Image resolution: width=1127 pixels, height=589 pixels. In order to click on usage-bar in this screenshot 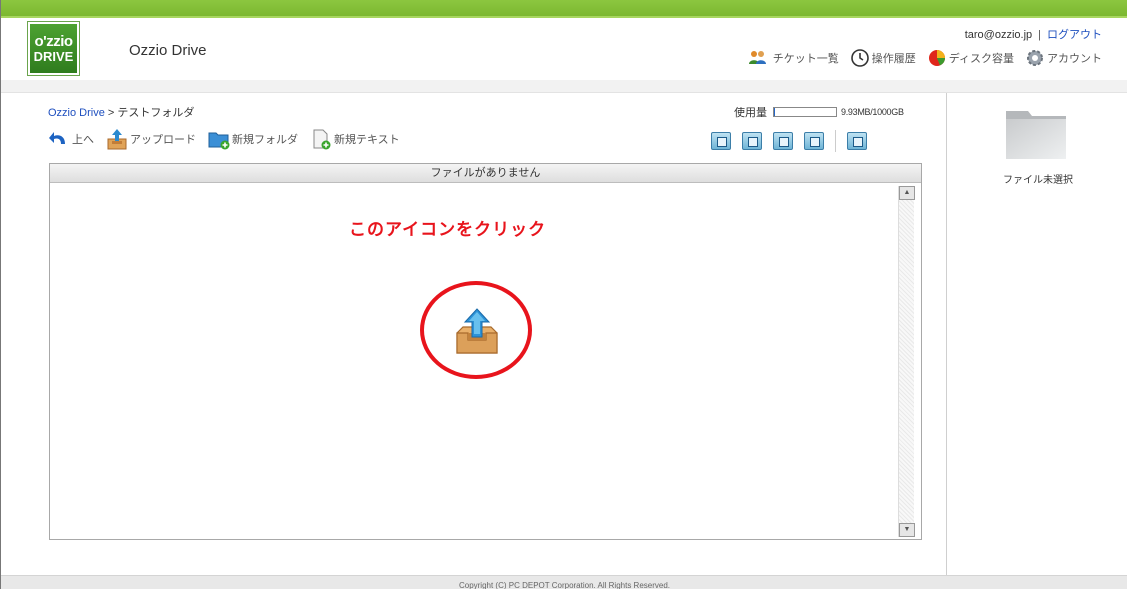, I will do `click(805, 112)`.